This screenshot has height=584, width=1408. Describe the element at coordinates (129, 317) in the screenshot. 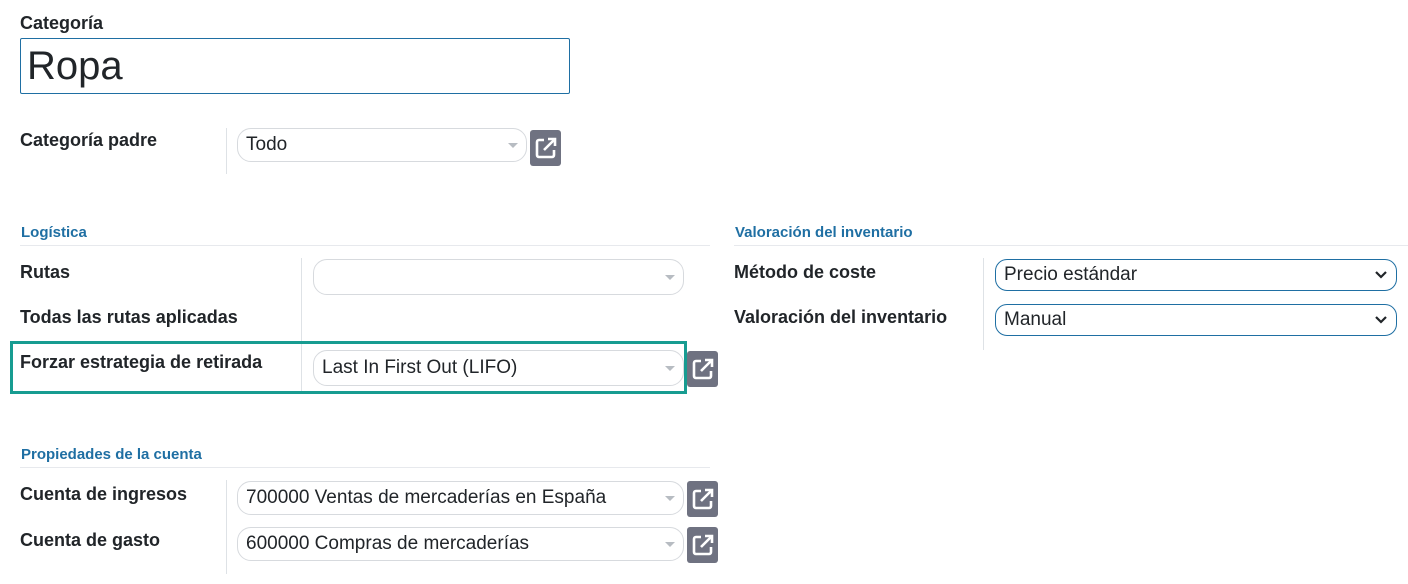

I see `all-routes-label: Todas las rutas aplicadas` at that location.